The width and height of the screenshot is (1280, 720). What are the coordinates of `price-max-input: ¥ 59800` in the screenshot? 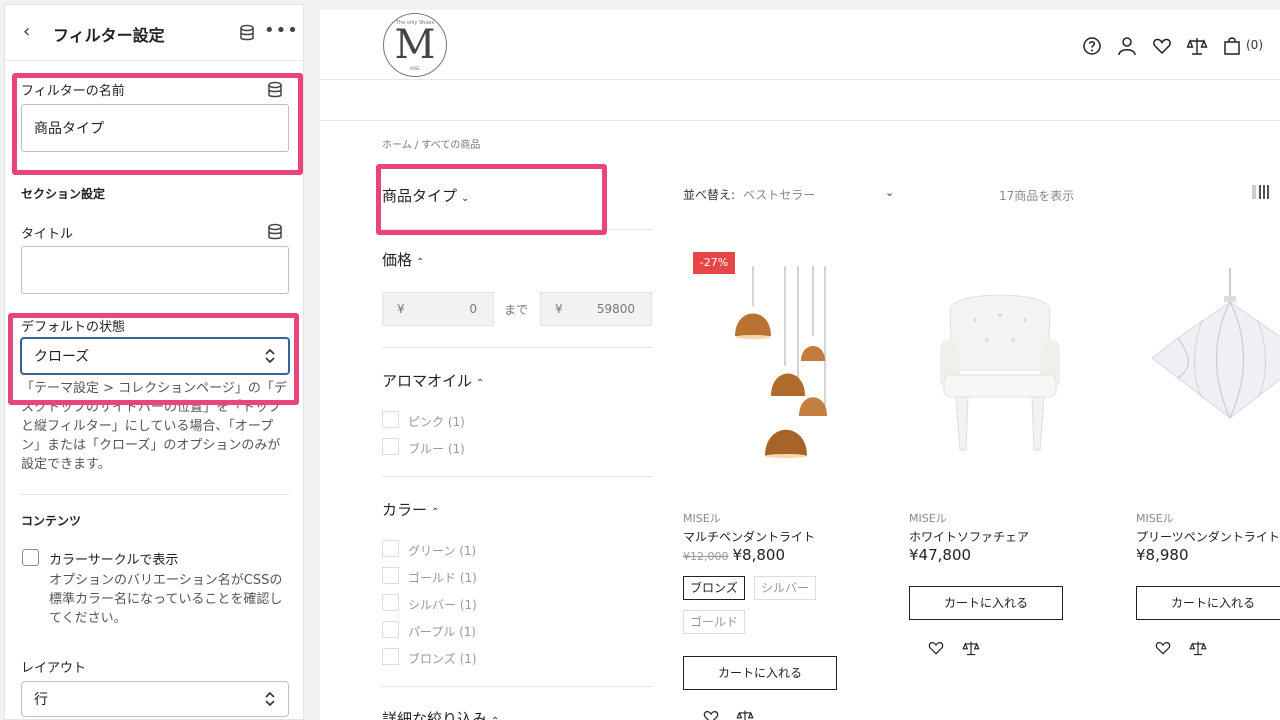 It's located at (596, 309).